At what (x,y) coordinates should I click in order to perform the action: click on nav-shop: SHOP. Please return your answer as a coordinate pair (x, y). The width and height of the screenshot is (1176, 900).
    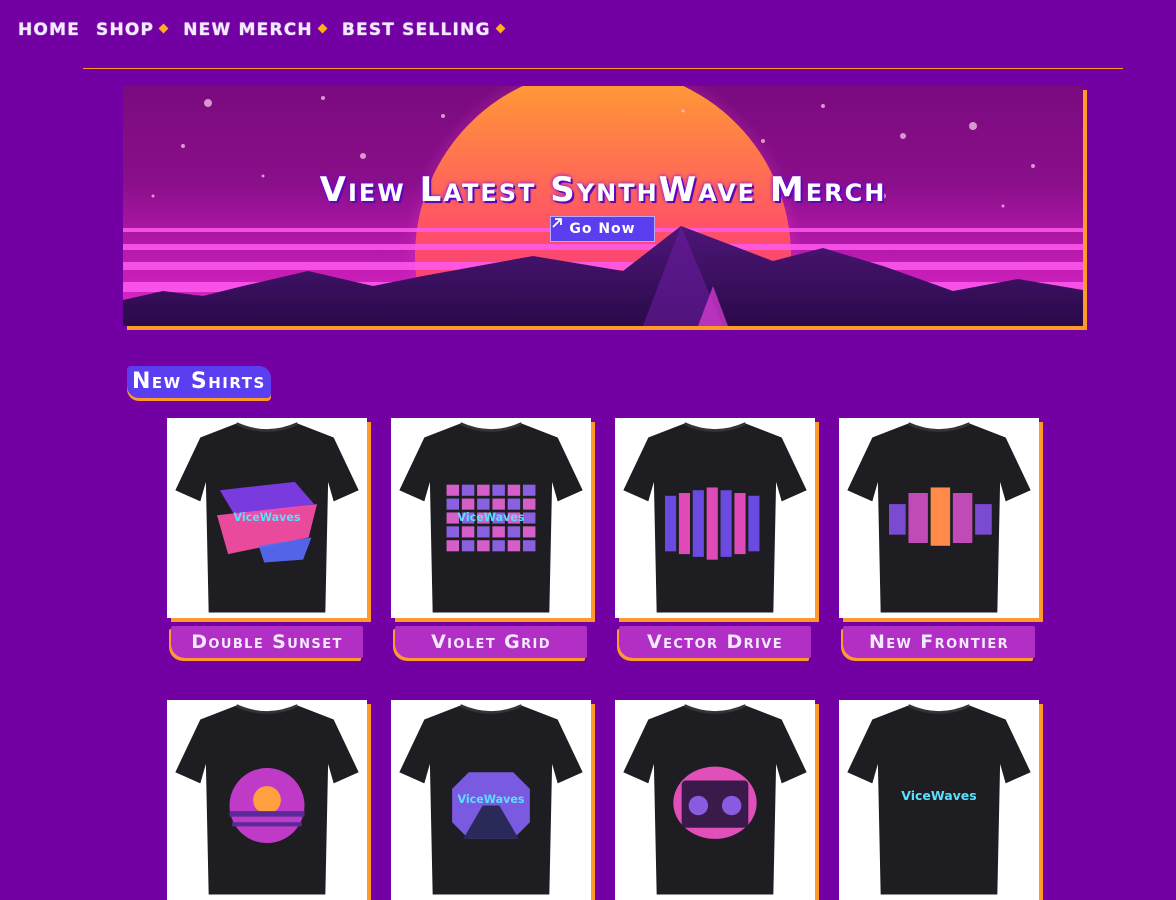
    Looking at the image, I should click on (132, 30).